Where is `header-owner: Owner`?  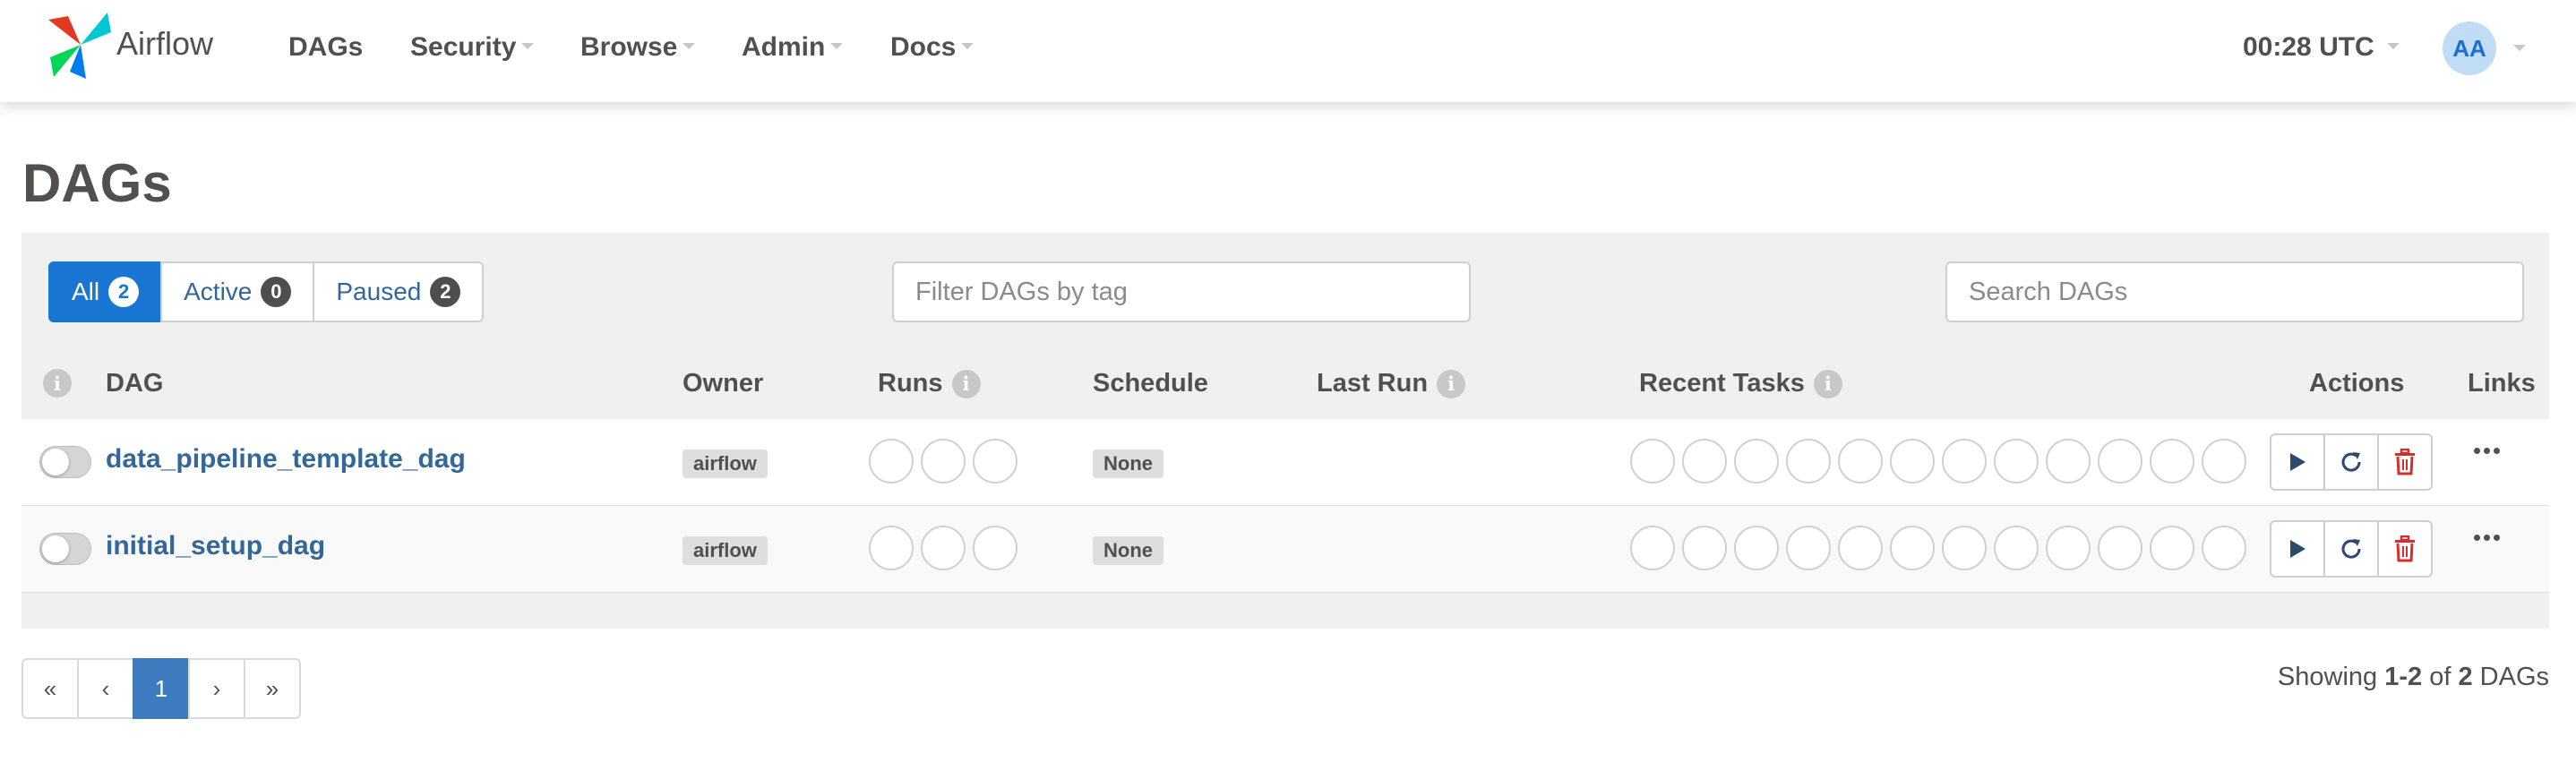 header-owner: Owner is located at coordinates (723, 384).